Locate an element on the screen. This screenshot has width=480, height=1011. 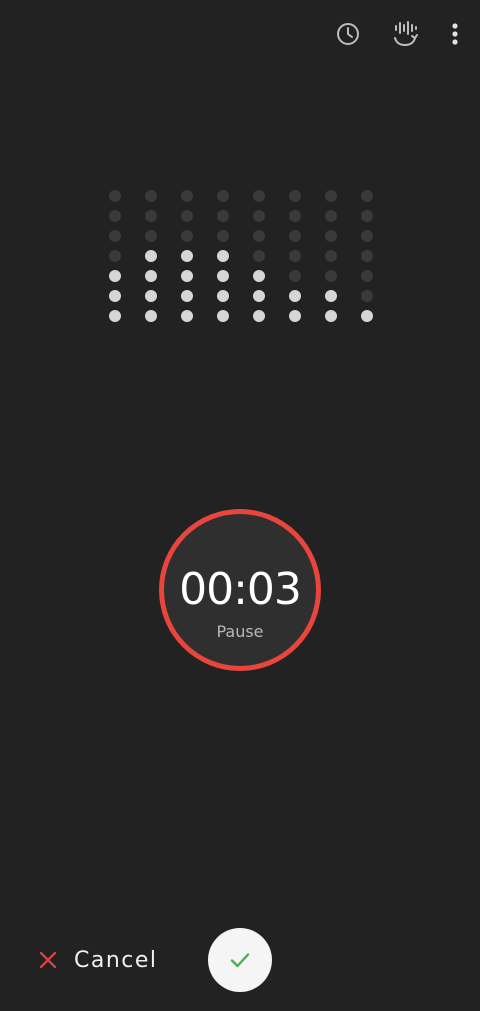
check-icon is located at coordinates (240, 960).